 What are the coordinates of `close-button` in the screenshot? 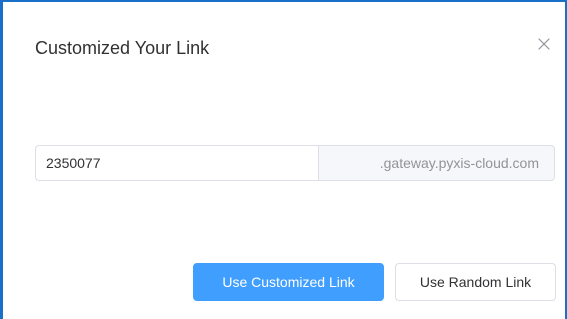 It's located at (544, 44).